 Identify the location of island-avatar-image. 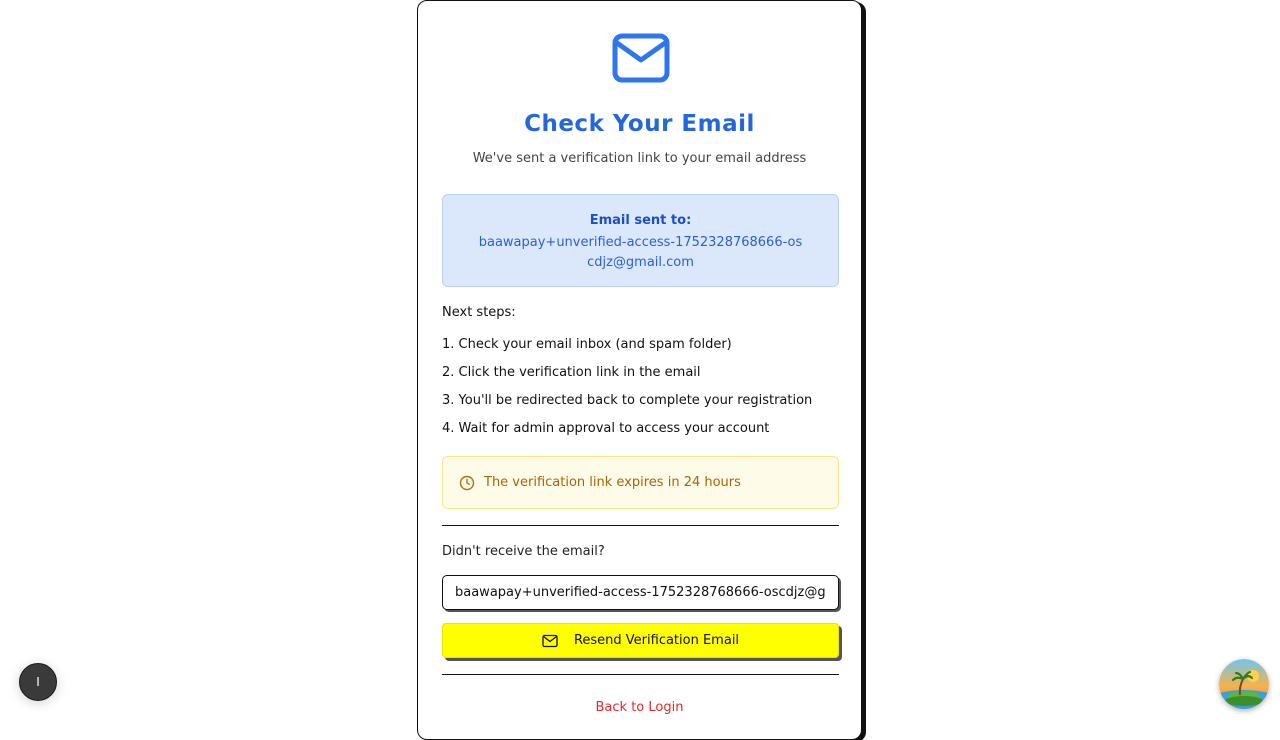
(1244, 684).